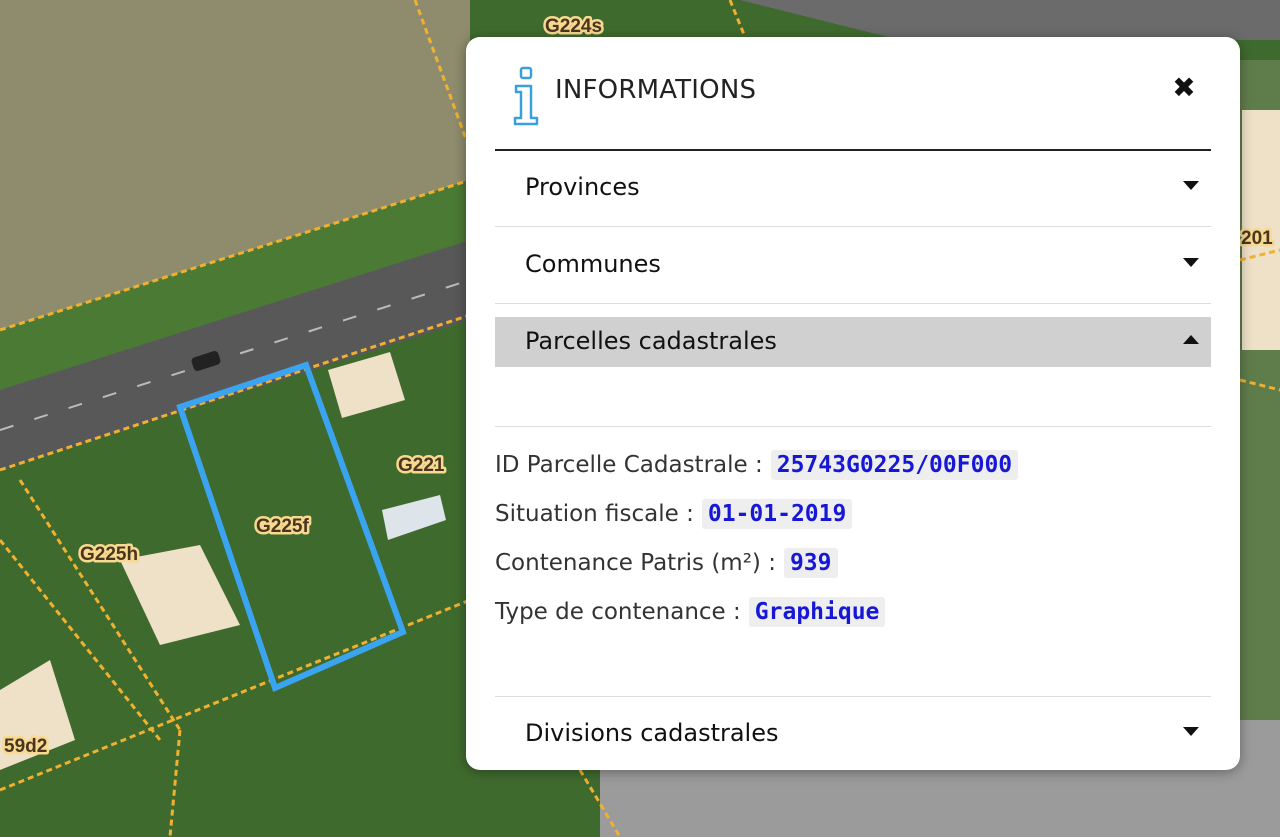  What do you see at coordinates (810, 563) in the screenshot?
I see `attribute-value: 939` at bounding box center [810, 563].